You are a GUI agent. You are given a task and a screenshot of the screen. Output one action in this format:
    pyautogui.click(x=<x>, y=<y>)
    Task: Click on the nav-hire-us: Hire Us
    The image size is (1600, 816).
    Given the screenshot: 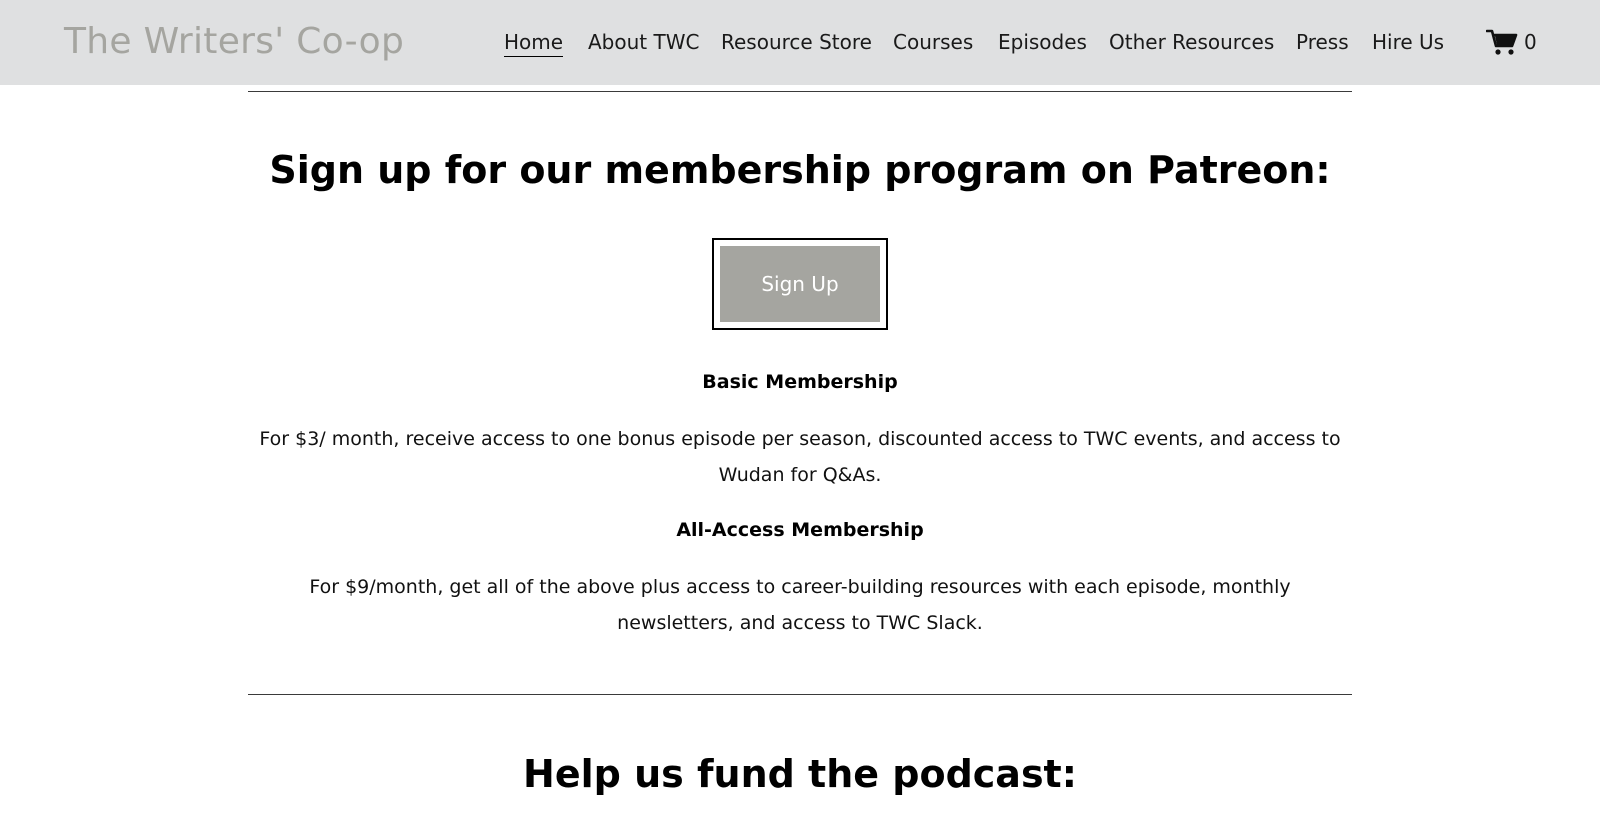 What is the action you would take?
    pyautogui.click(x=1408, y=42)
    